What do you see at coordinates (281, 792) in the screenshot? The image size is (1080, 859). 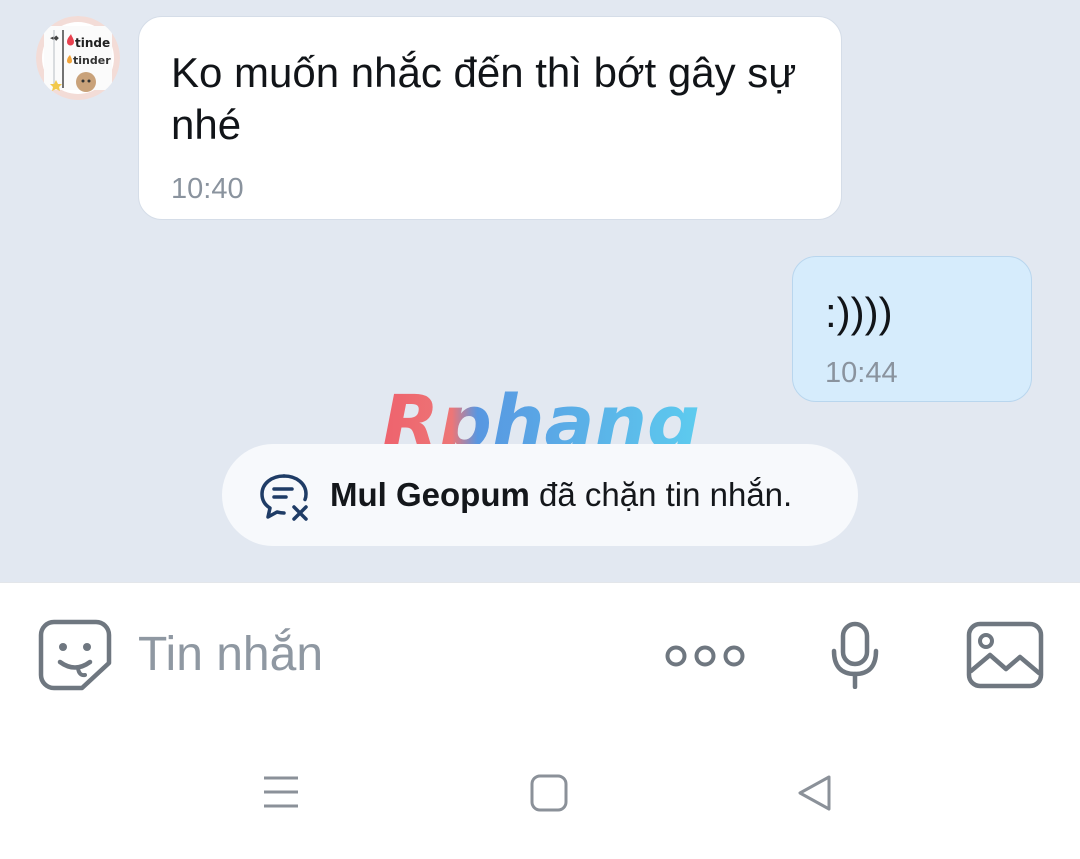 I see `menu-lines-icon` at bounding box center [281, 792].